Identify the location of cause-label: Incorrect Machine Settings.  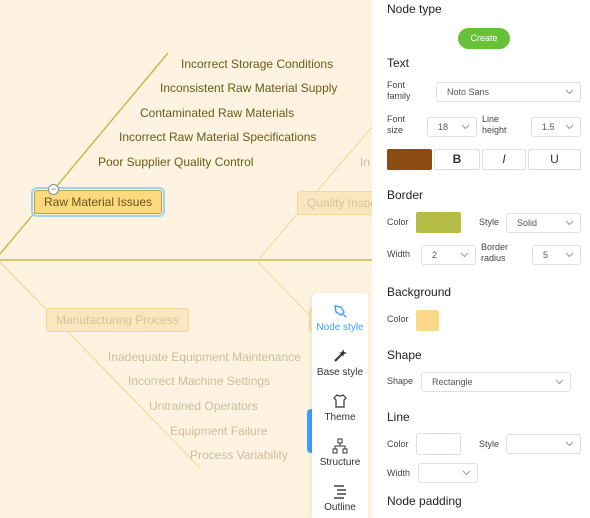
(199, 381).